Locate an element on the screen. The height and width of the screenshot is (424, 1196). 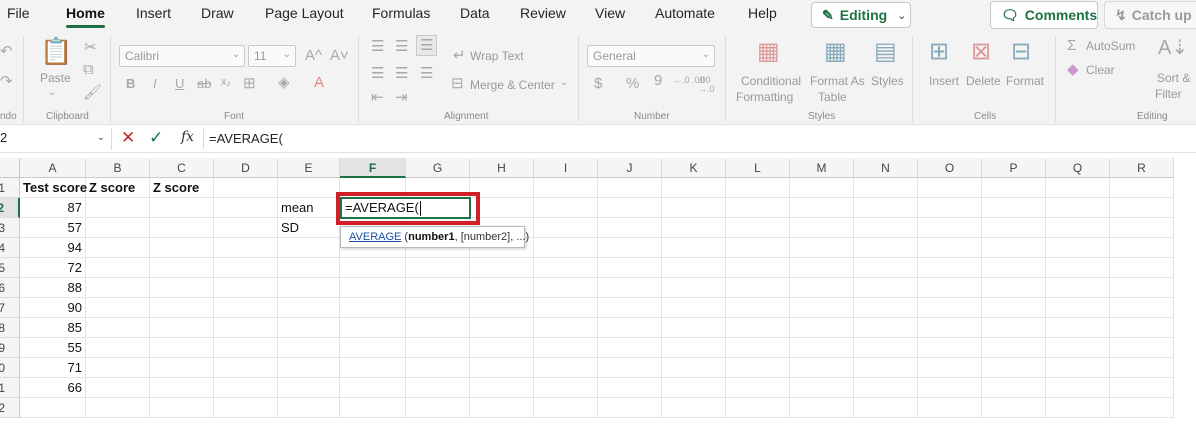
cell-c9 is located at coordinates (182, 348).